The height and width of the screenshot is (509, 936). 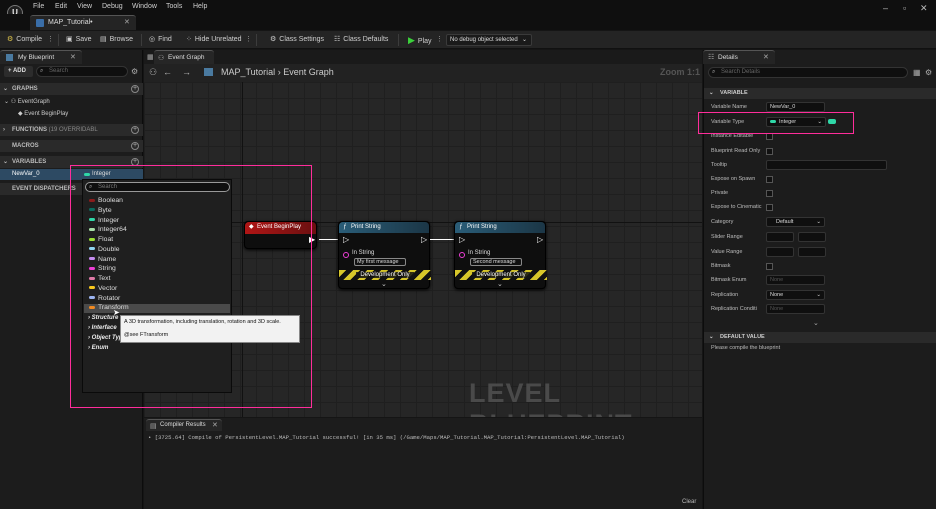 What do you see at coordinates (18, 71) in the screenshot?
I see `add-button: + ADD` at bounding box center [18, 71].